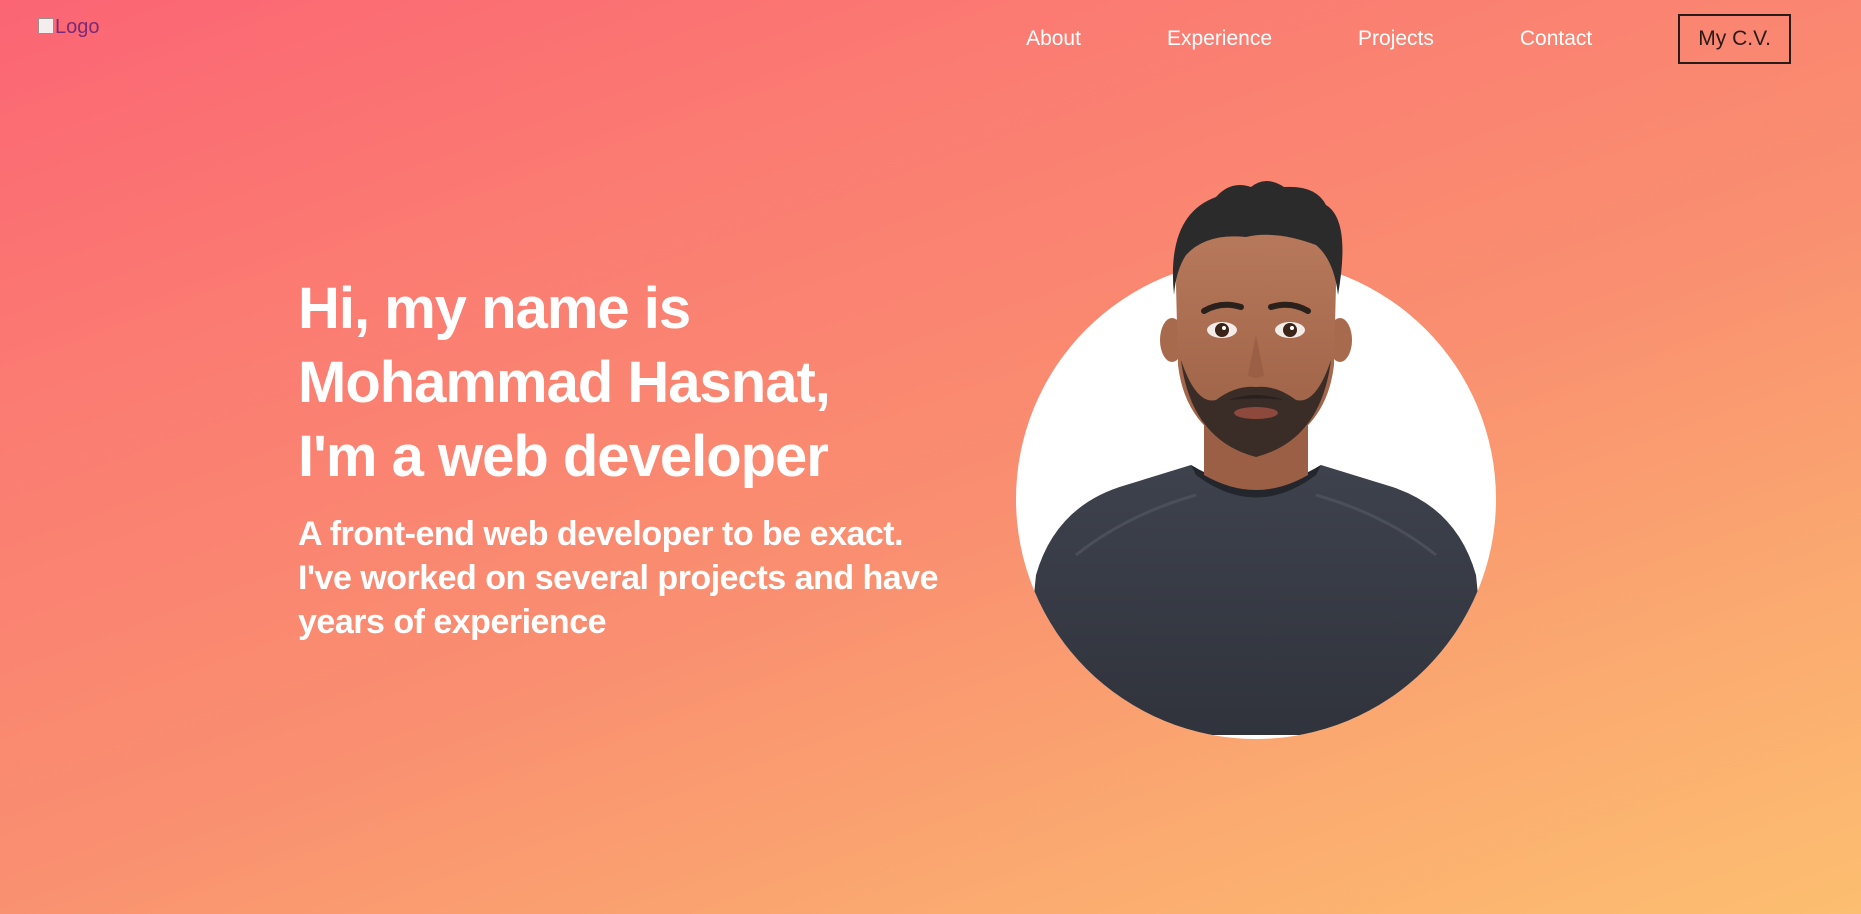 Image resolution: width=1861 pixels, height=914 pixels. Describe the element at coordinates (1734, 39) in the screenshot. I see `cv-button: My C.V.` at that location.